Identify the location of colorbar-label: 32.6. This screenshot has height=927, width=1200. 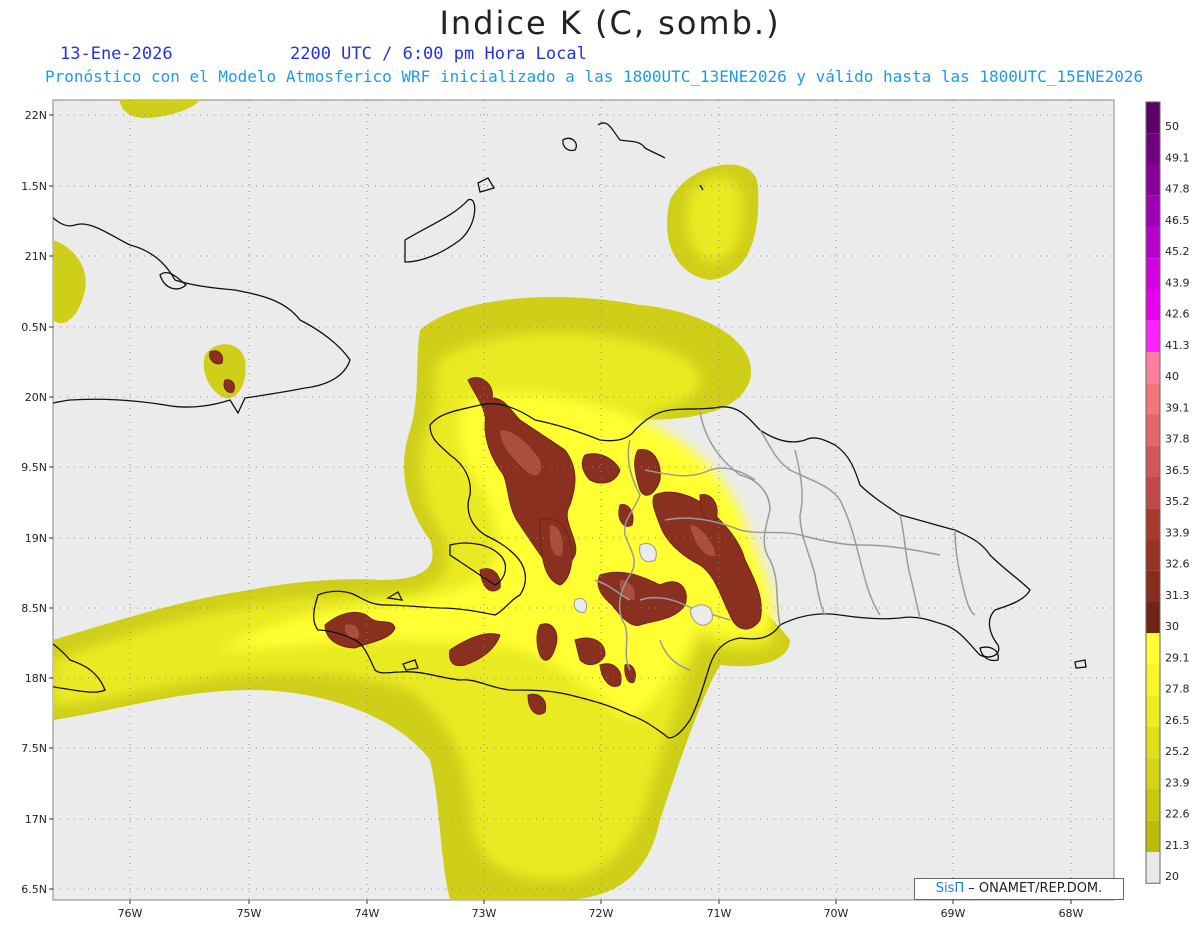
(1177, 564).